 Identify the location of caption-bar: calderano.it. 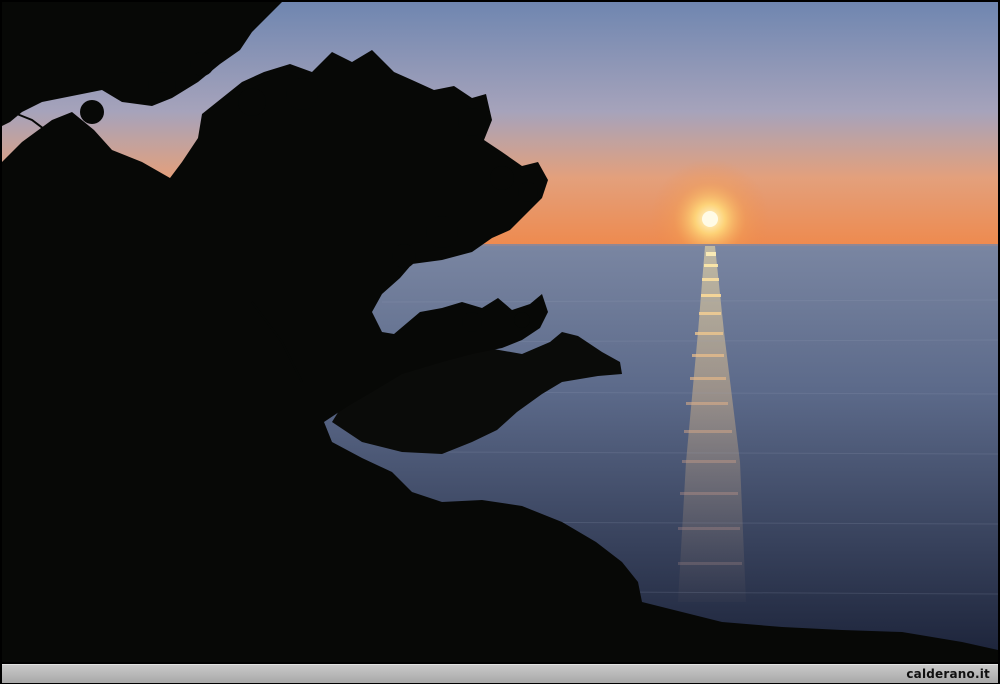
(500, 673).